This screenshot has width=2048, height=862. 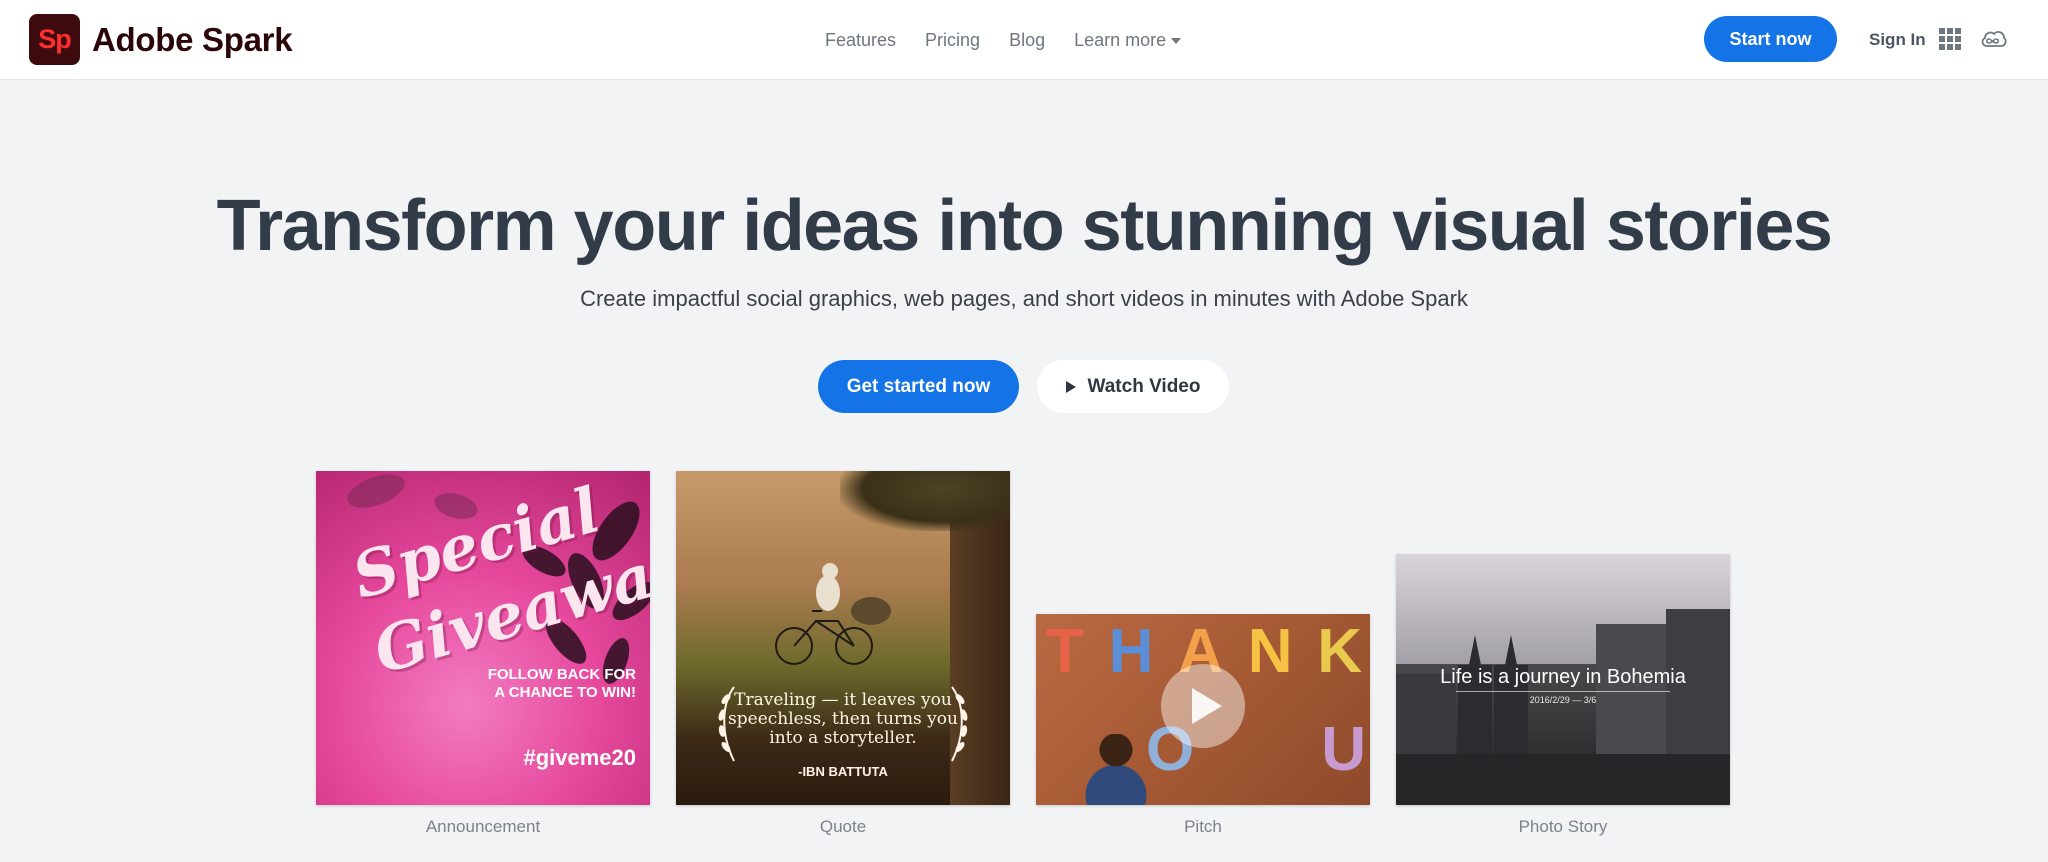 What do you see at coordinates (1563, 691) in the screenshot?
I see `title-underline` at bounding box center [1563, 691].